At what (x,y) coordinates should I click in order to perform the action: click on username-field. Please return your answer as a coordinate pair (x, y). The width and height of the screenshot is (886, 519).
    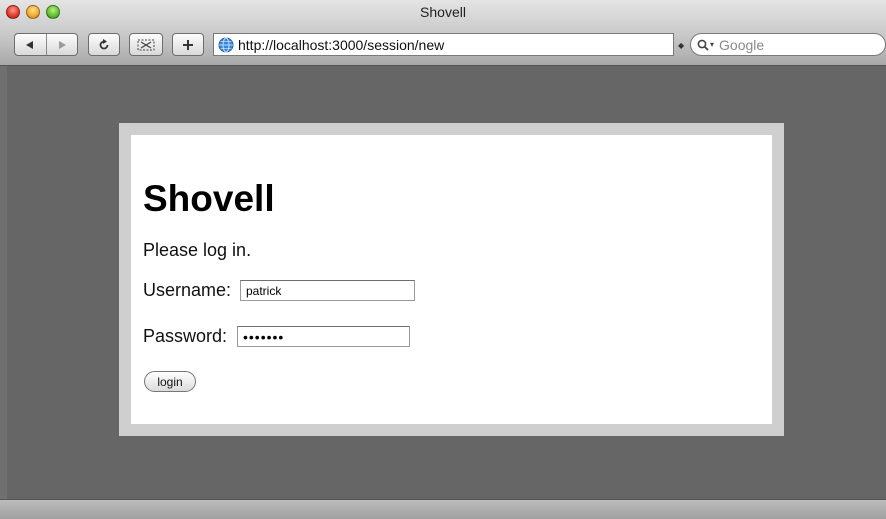
    Looking at the image, I should click on (327, 290).